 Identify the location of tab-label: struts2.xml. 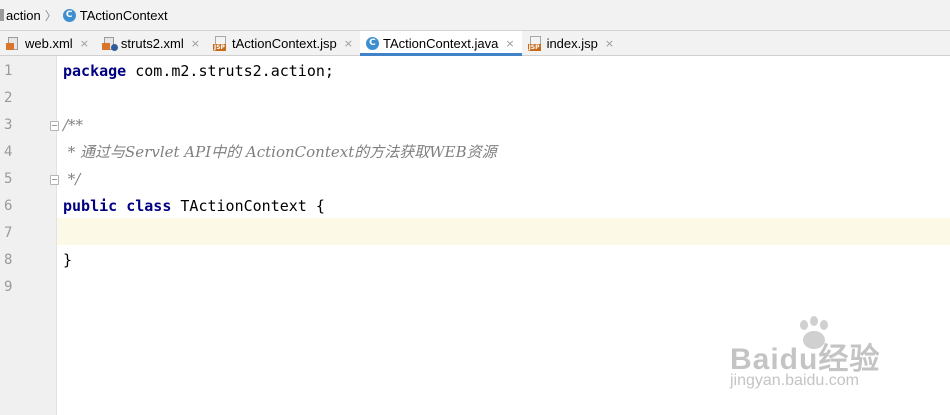
(152, 43).